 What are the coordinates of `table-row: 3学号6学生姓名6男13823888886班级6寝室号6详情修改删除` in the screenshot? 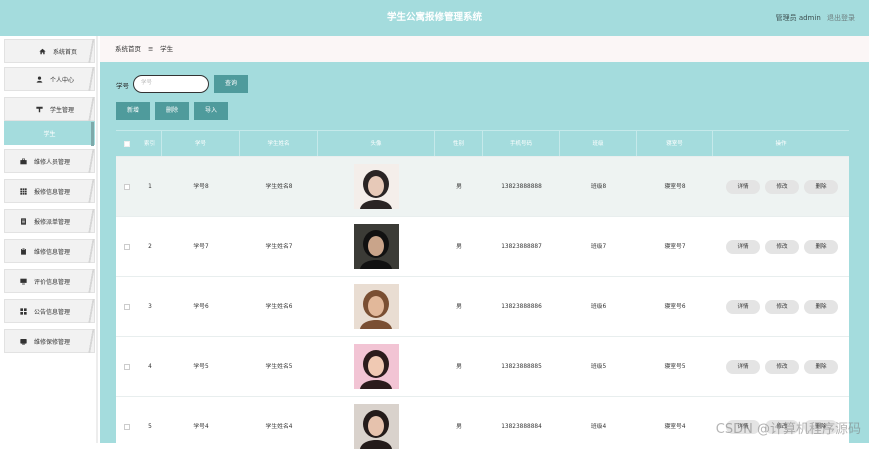 It's located at (482, 306).